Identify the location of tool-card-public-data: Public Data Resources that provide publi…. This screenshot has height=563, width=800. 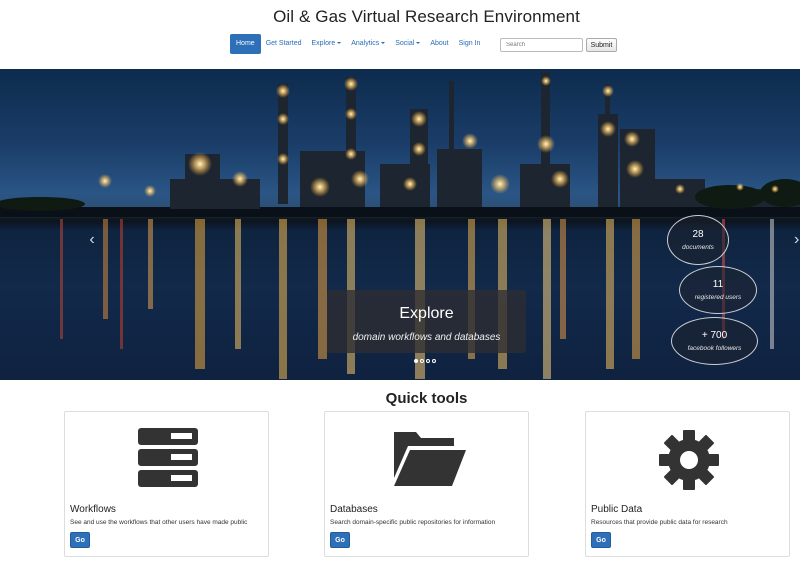
(687, 484).